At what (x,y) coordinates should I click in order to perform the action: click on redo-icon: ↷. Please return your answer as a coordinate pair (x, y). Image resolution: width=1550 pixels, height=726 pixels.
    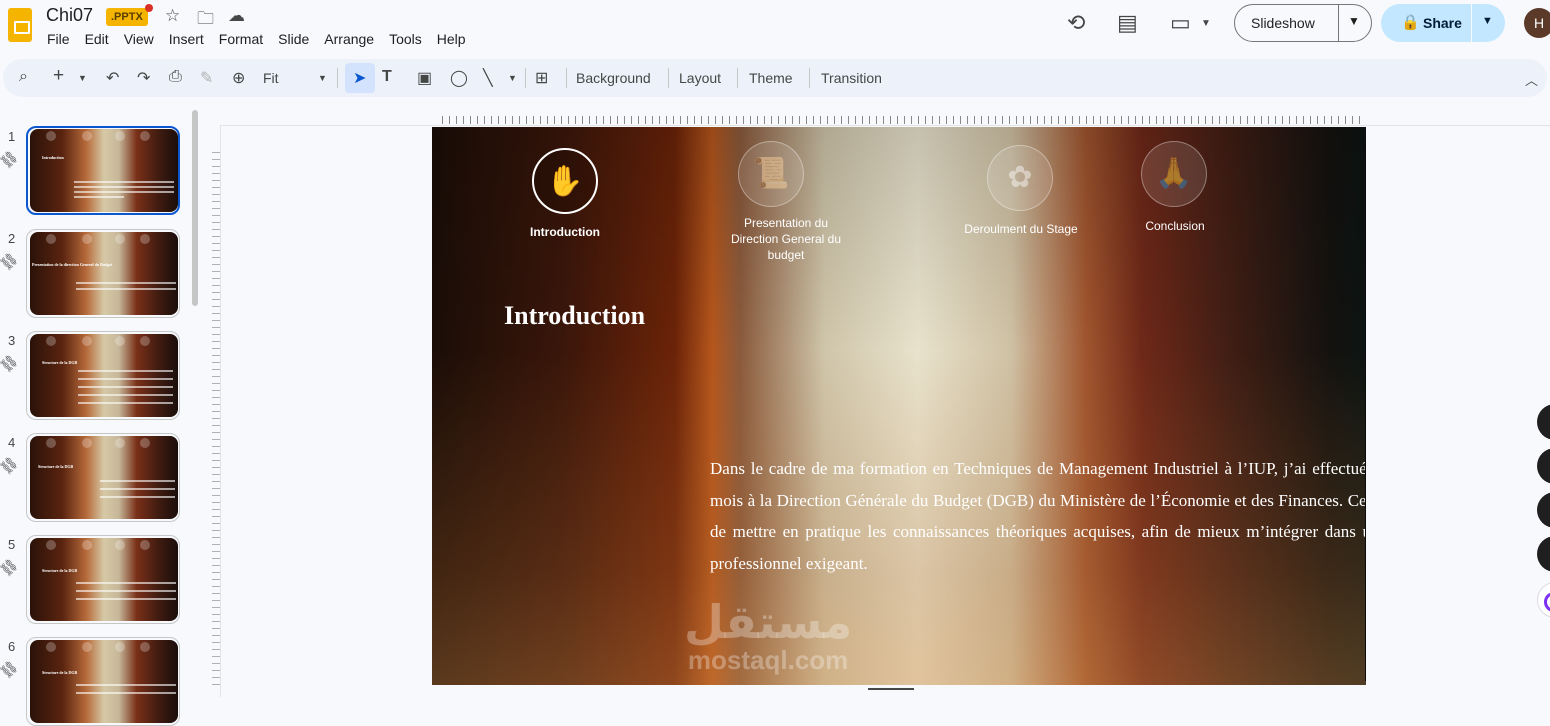
    Looking at the image, I should click on (143, 78).